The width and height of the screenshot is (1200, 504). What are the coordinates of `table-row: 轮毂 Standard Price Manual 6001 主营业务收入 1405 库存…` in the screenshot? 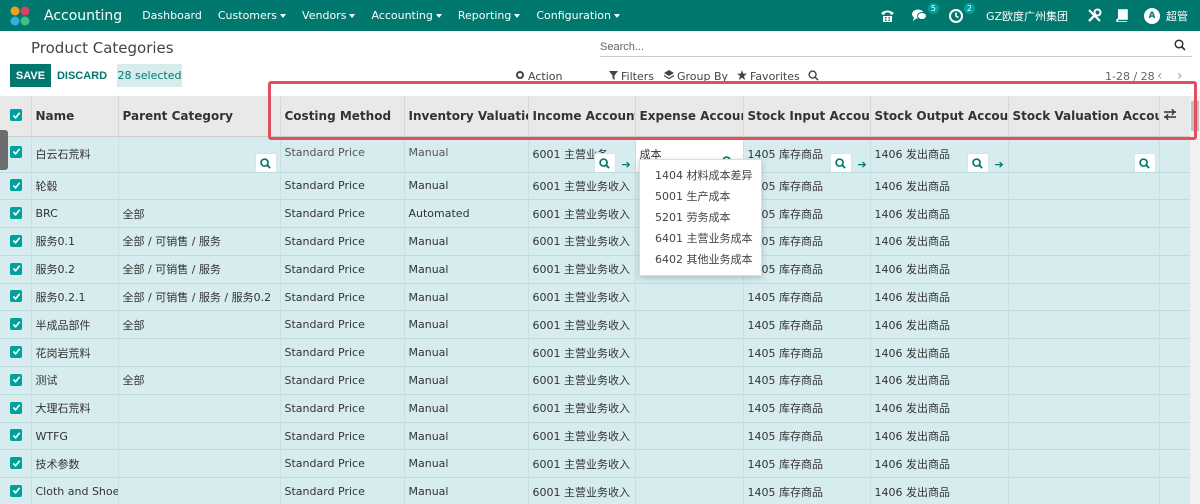 It's located at (595, 186).